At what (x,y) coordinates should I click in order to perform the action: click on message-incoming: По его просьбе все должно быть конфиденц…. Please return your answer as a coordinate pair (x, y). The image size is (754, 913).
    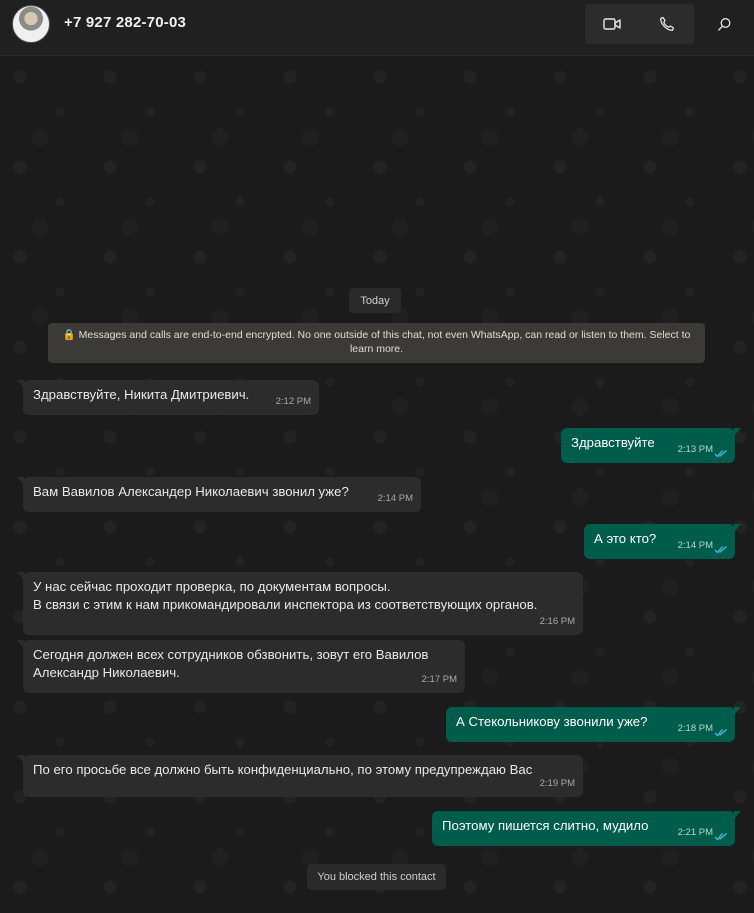
    Looking at the image, I should click on (300, 776).